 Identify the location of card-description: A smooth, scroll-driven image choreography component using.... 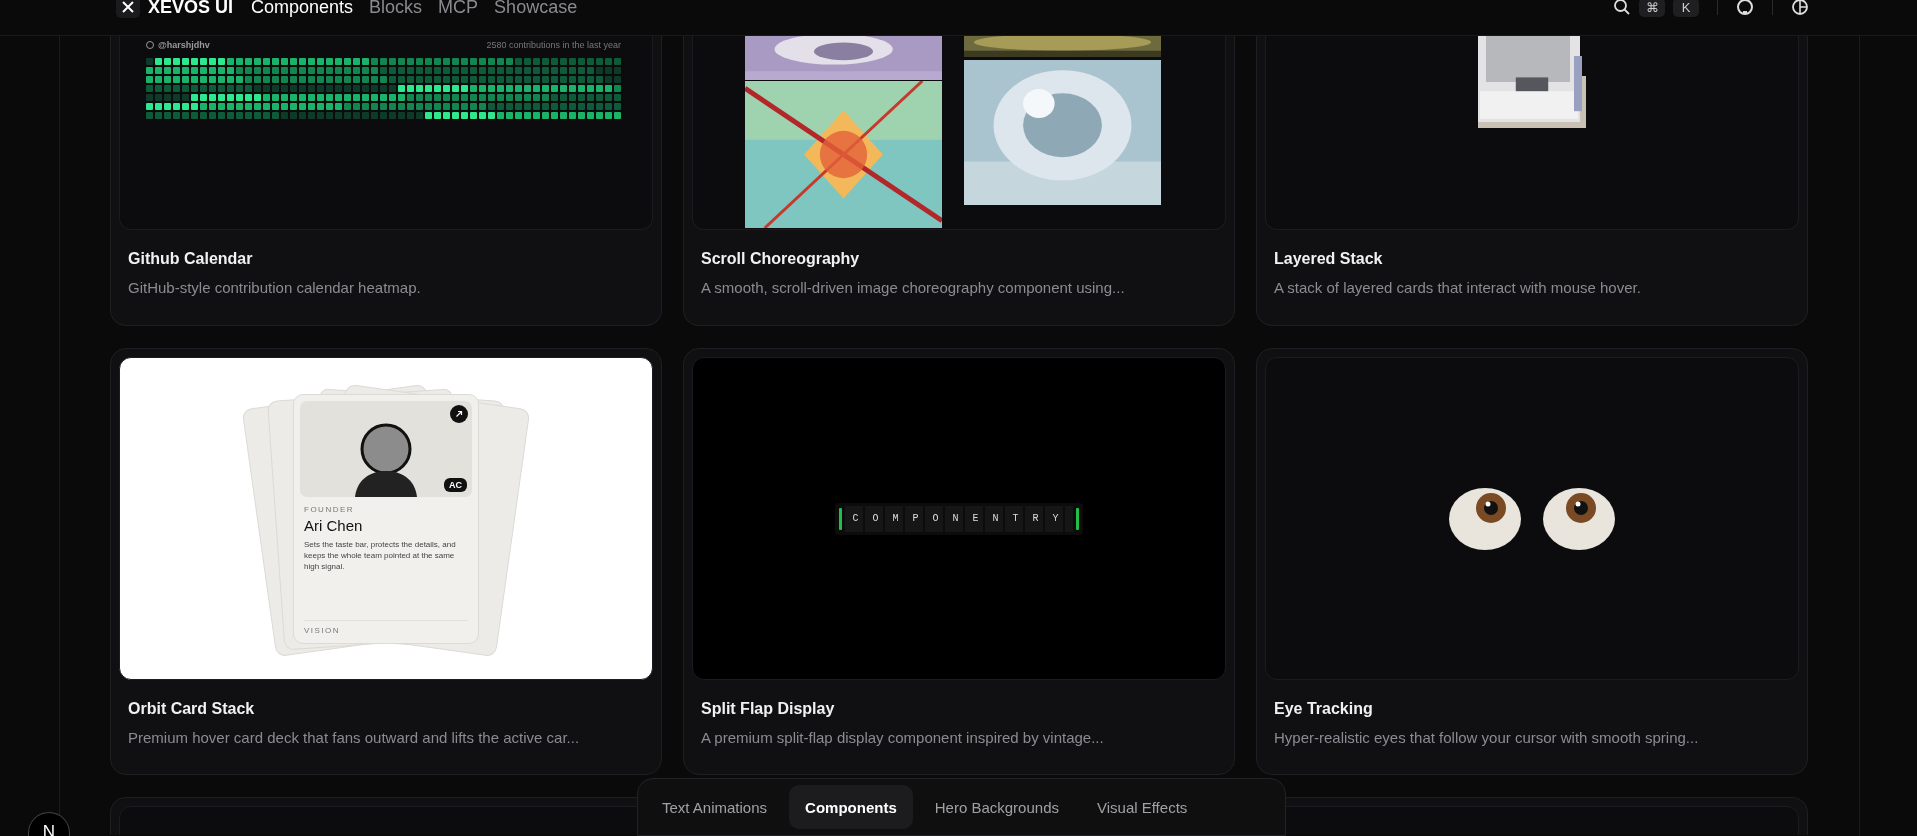
(913, 287).